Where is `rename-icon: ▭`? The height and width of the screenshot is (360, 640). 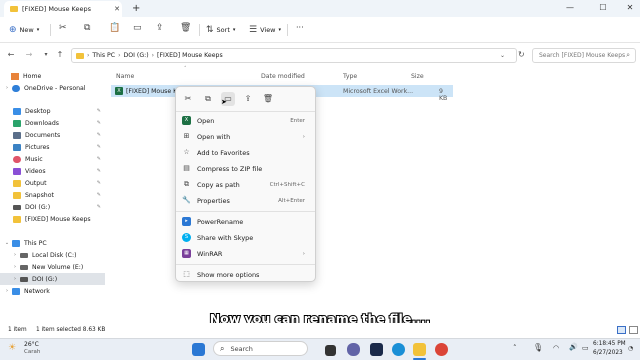
rename-icon: ▭ is located at coordinates (137, 30).